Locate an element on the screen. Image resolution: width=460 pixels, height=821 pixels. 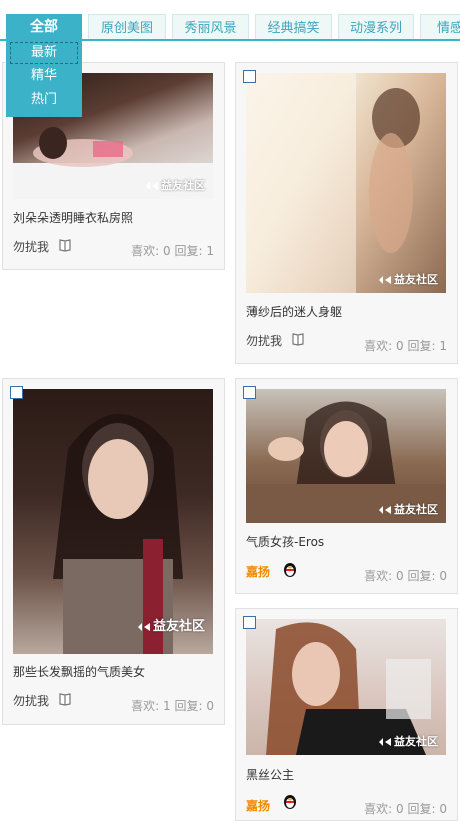
sort-option-hot: 热门 is located at coordinates (44, 100).